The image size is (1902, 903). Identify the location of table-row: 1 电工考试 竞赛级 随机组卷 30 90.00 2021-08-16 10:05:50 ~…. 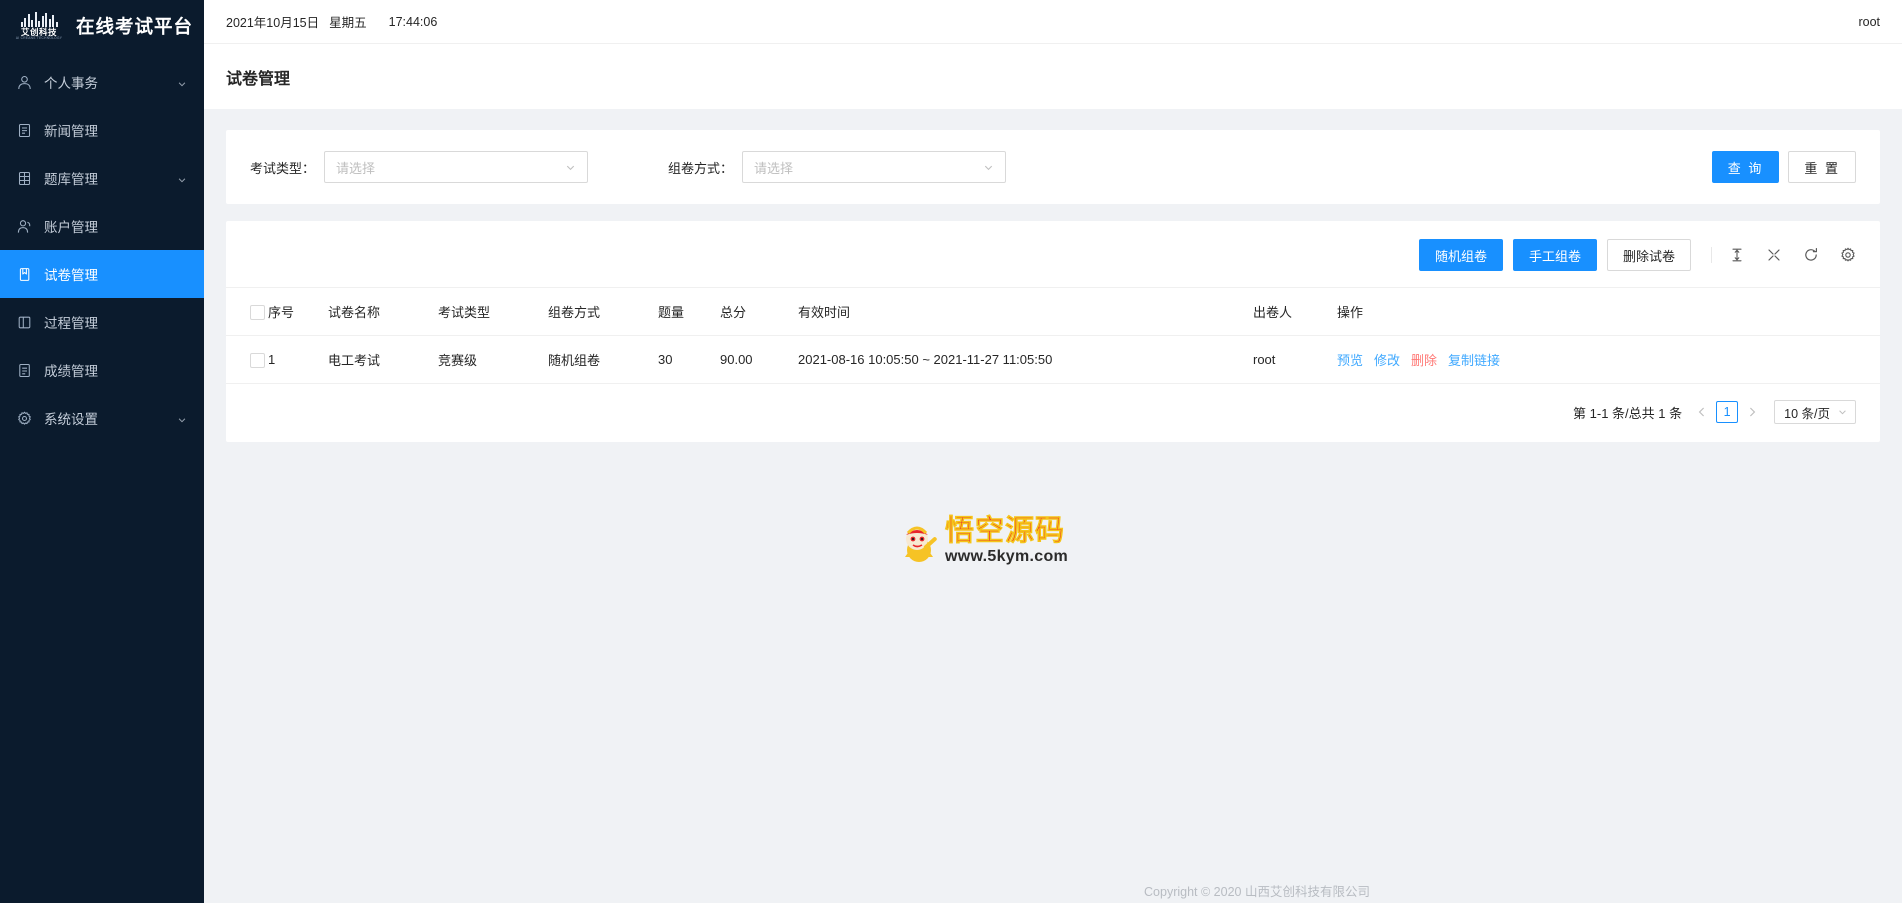
(1053, 359).